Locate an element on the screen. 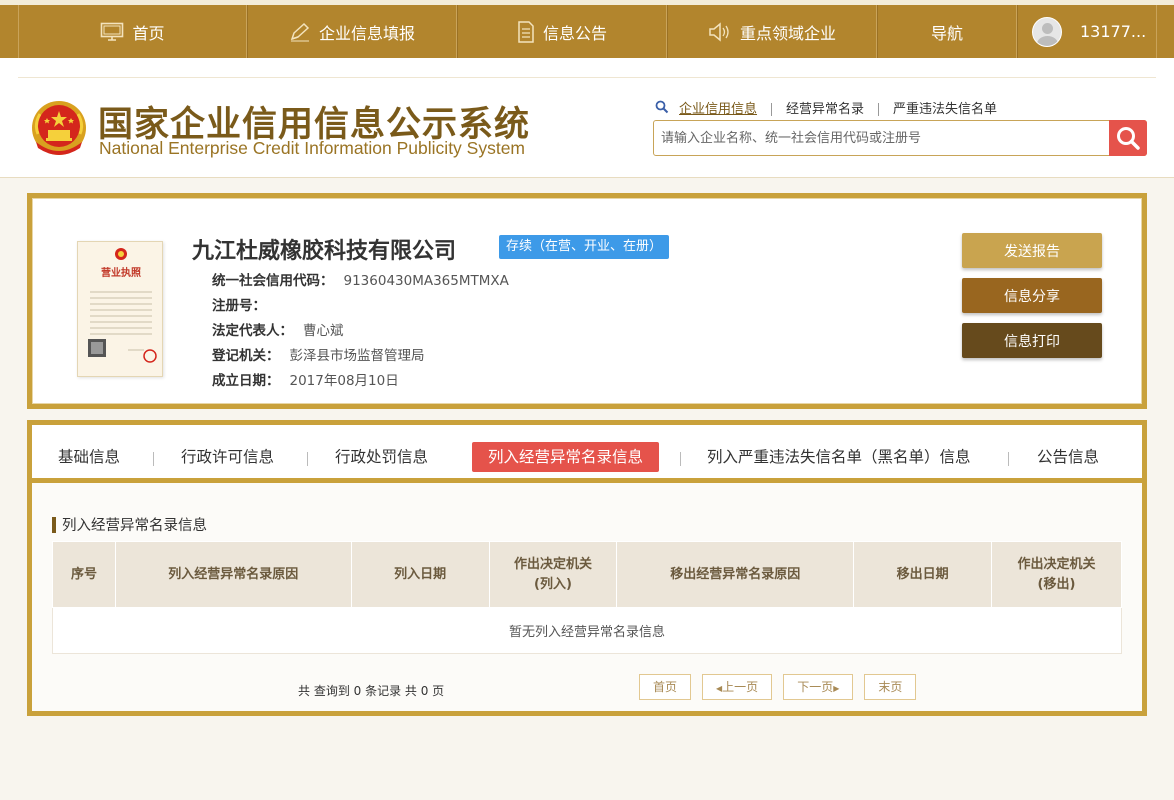 The width and height of the screenshot is (1174, 800). license-graphic: 营业执照 is located at coordinates (122, 305).